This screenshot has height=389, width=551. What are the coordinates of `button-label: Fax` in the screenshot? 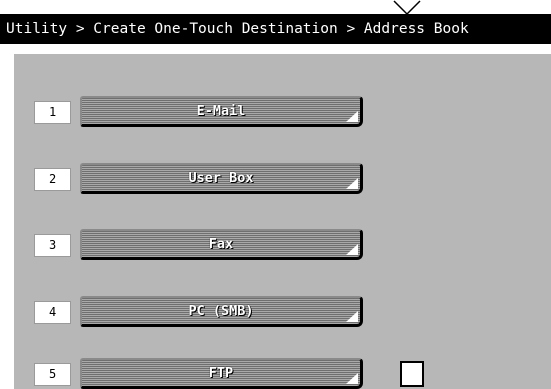 It's located at (221, 244).